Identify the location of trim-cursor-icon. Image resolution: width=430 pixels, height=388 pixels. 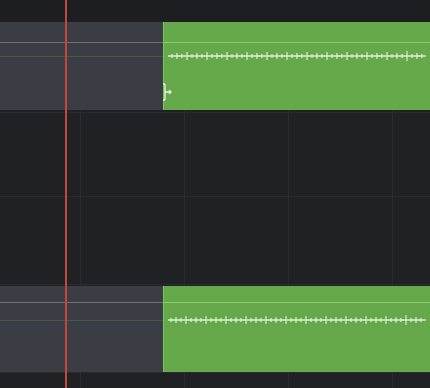
(167, 92).